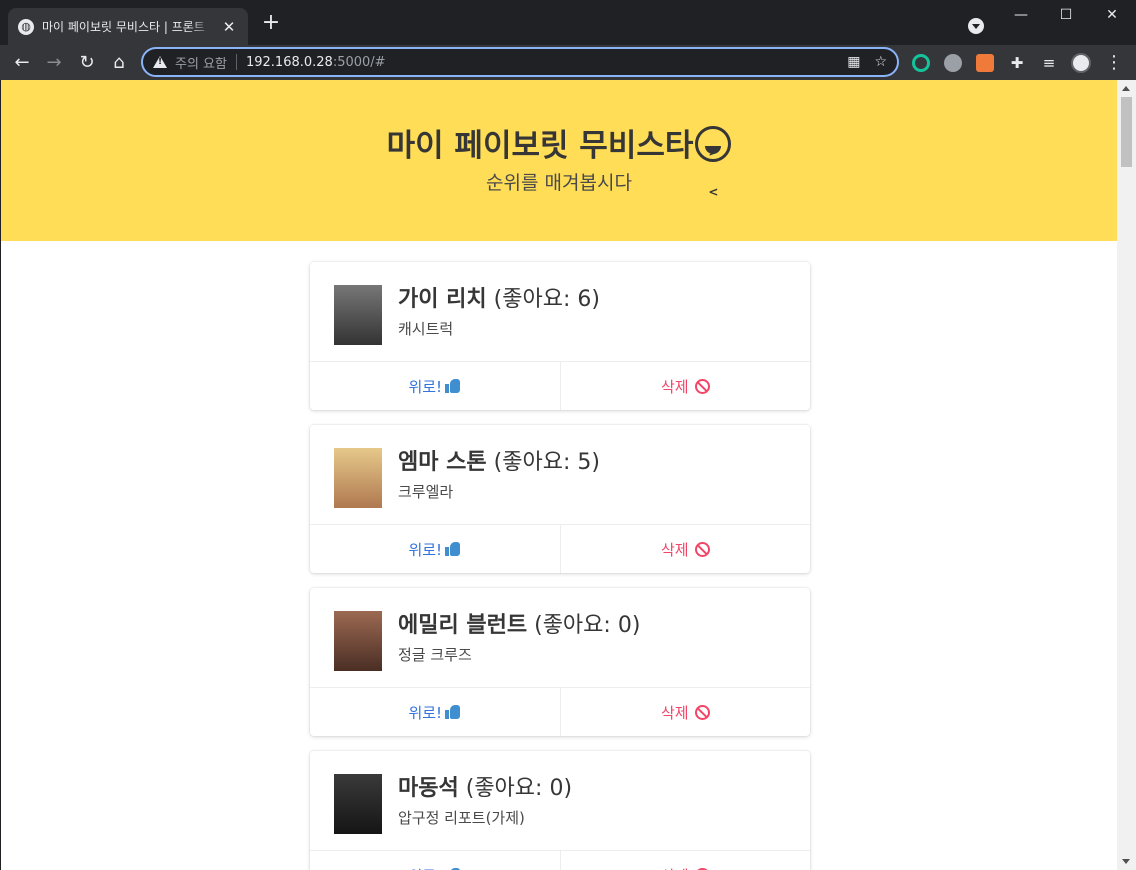  Describe the element at coordinates (985, 63) in the screenshot. I see `ex-extension-icon` at that location.